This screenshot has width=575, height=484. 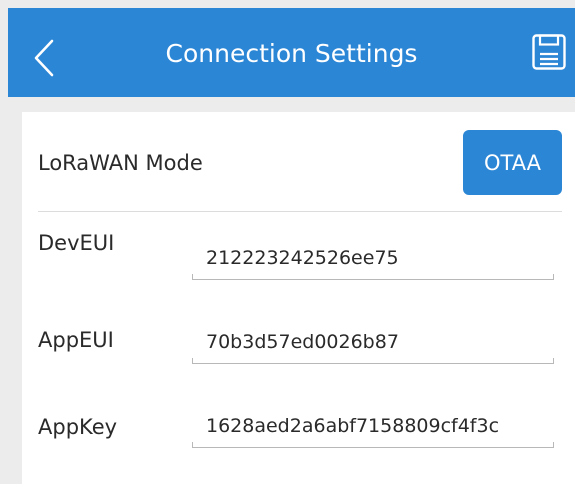 What do you see at coordinates (302, 342) in the screenshot?
I see `appeui-value: 70b3d57ed0026b87` at bounding box center [302, 342].